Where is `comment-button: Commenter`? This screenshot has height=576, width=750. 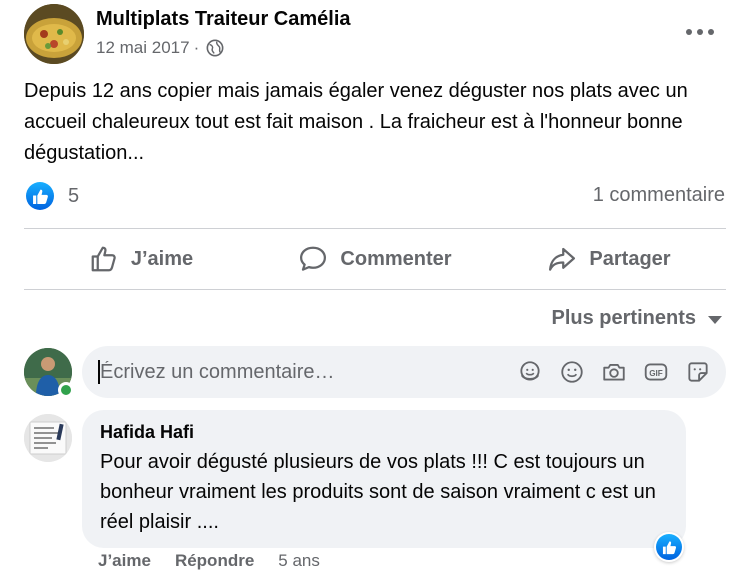
comment-button: Commenter is located at coordinates (375, 259).